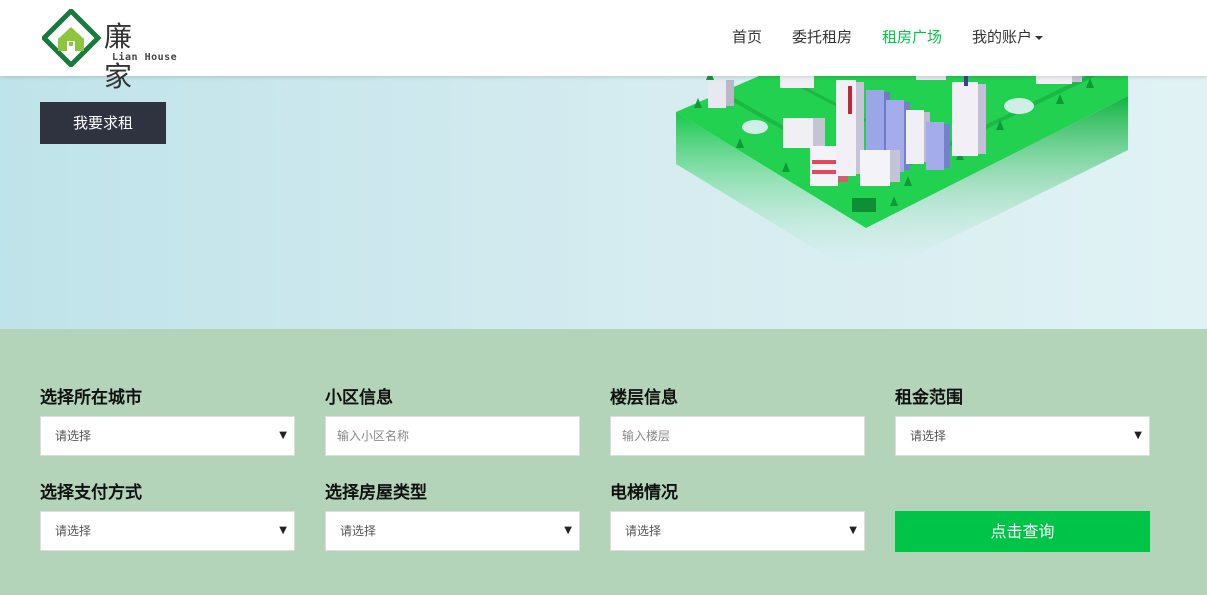 The image size is (1207, 595). Describe the element at coordinates (644, 493) in the screenshot. I see `field-elevator-label: 电梯情况` at that location.